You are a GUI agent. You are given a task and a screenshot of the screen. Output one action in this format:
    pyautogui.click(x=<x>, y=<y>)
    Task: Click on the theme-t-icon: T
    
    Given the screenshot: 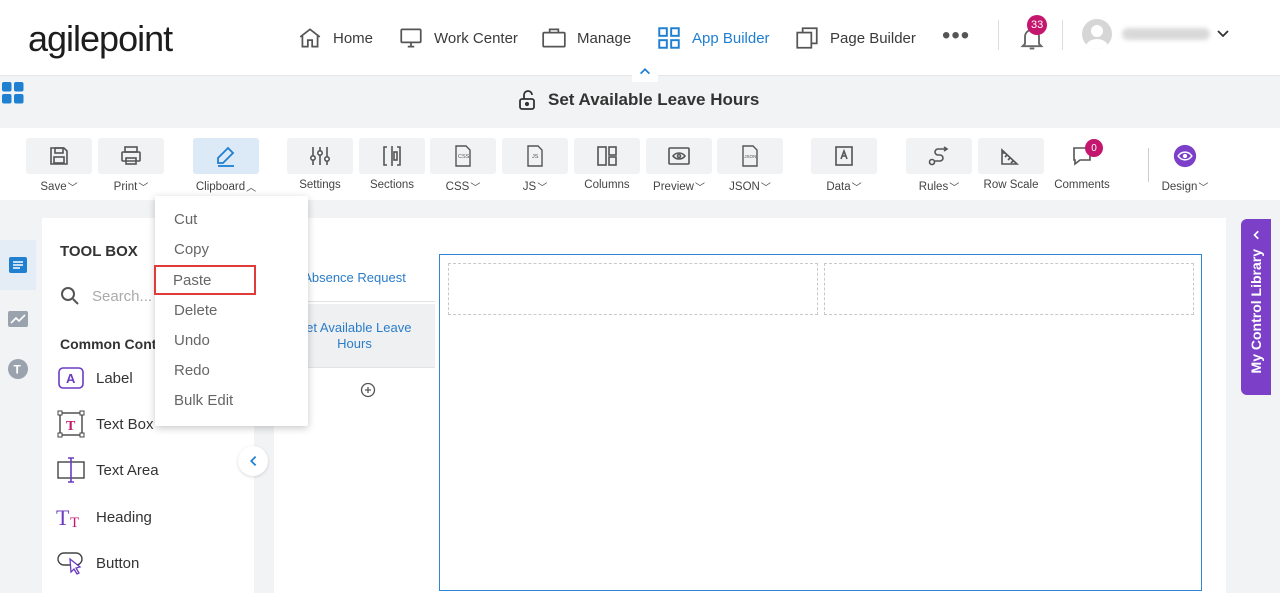 What is the action you would take?
    pyautogui.click(x=18, y=369)
    